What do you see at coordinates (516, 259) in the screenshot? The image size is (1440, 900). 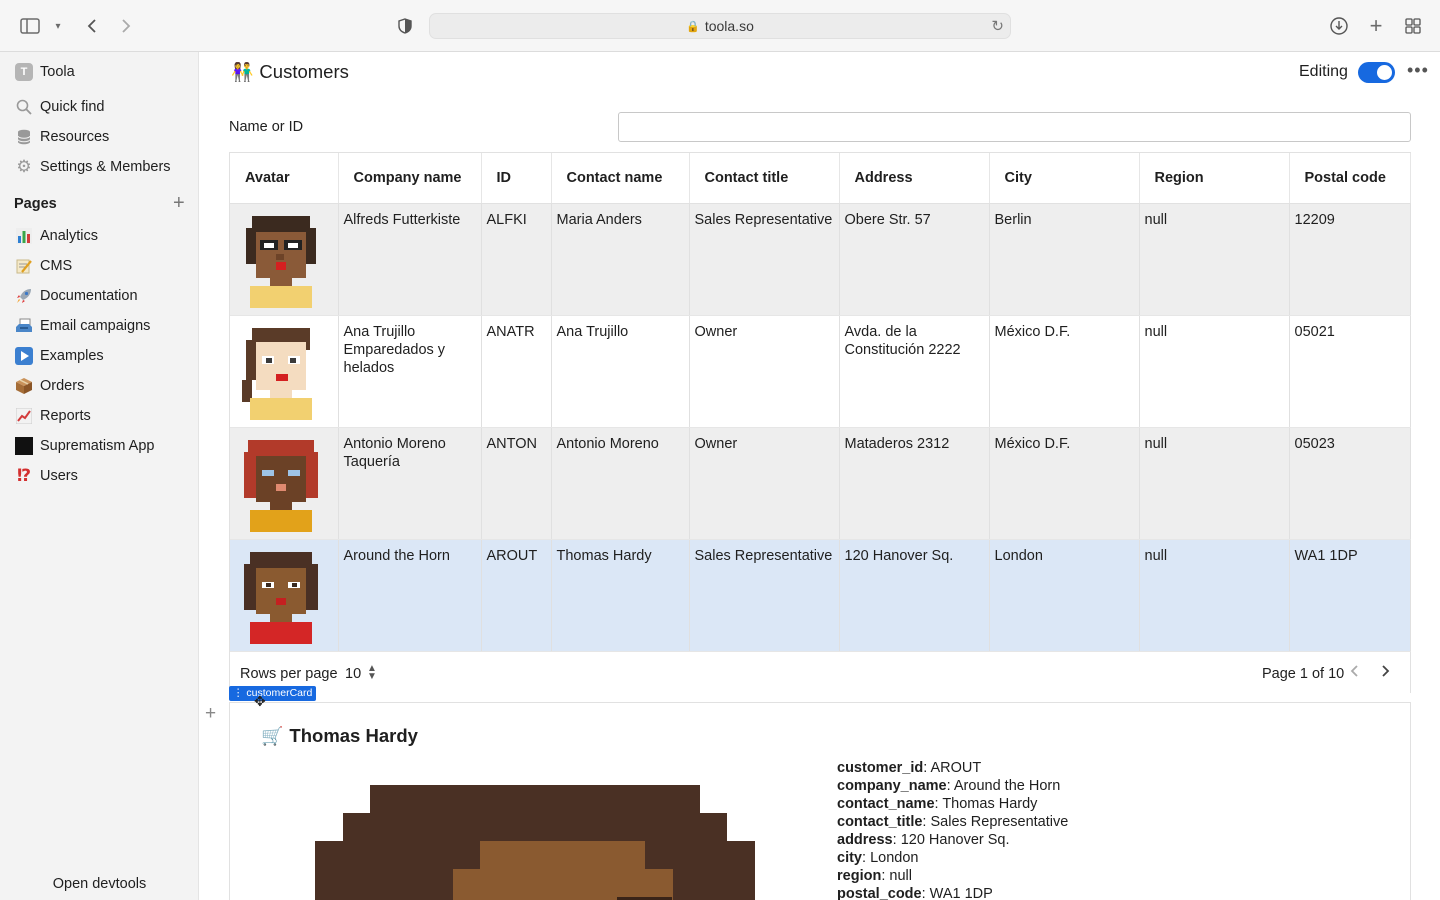 I see `id-cell: ALFKI` at bounding box center [516, 259].